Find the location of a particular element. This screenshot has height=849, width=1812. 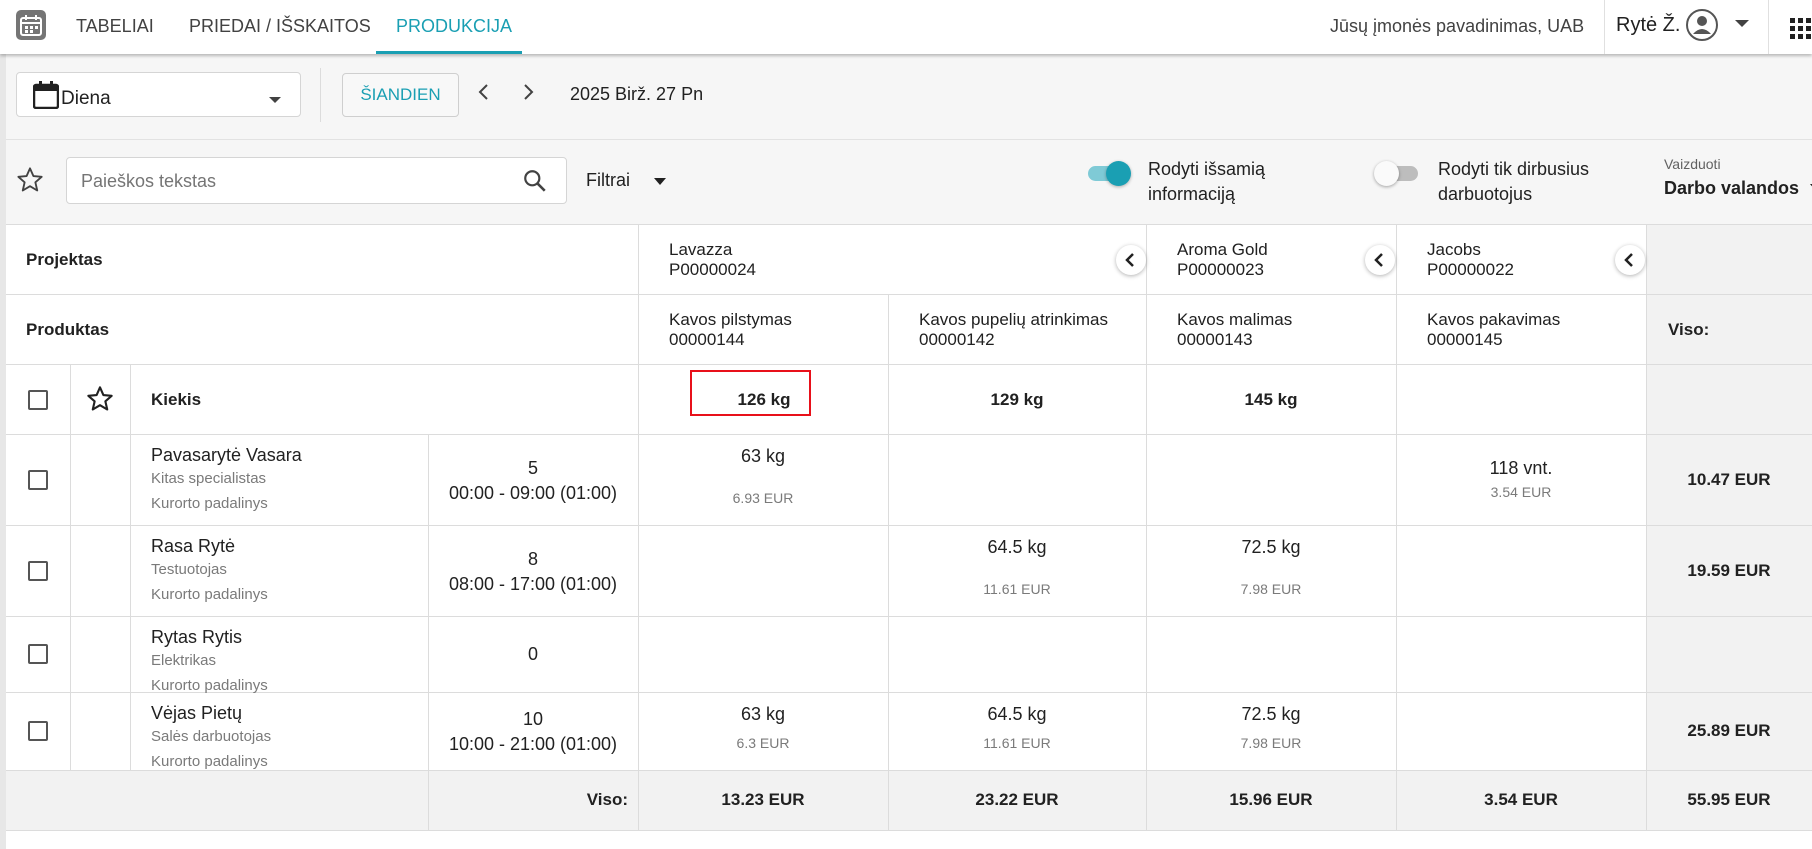

product-kavos-malimas: Kavos malimas 00000143 is located at coordinates (1234, 330).